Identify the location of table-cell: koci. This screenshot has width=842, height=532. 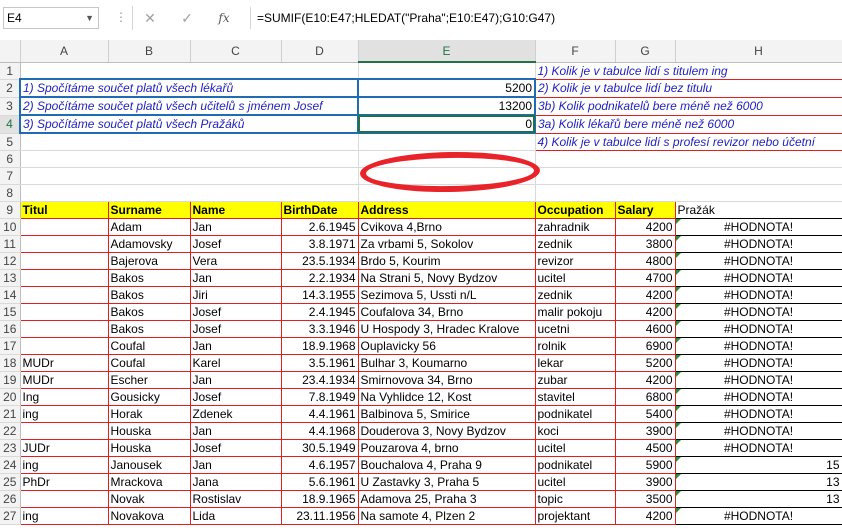
(575, 431).